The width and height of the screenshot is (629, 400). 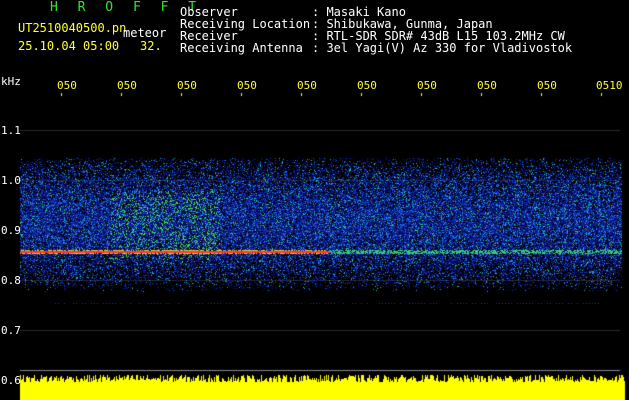 What do you see at coordinates (11, 280) in the screenshot?
I see `freq-tick-label: 0.8` at bounding box center [11, 280].